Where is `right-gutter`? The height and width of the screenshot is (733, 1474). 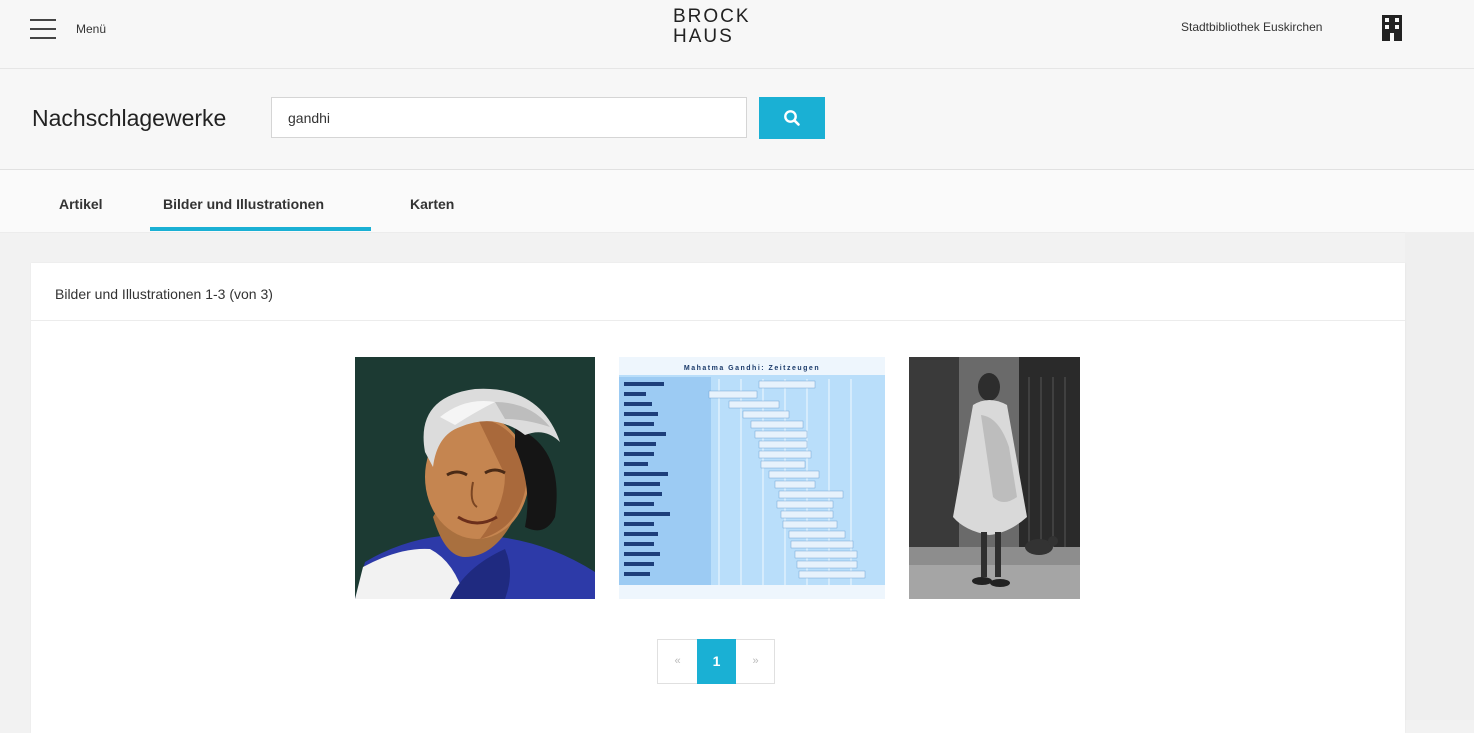 right-gutter is located at coordinates (1439, 476).